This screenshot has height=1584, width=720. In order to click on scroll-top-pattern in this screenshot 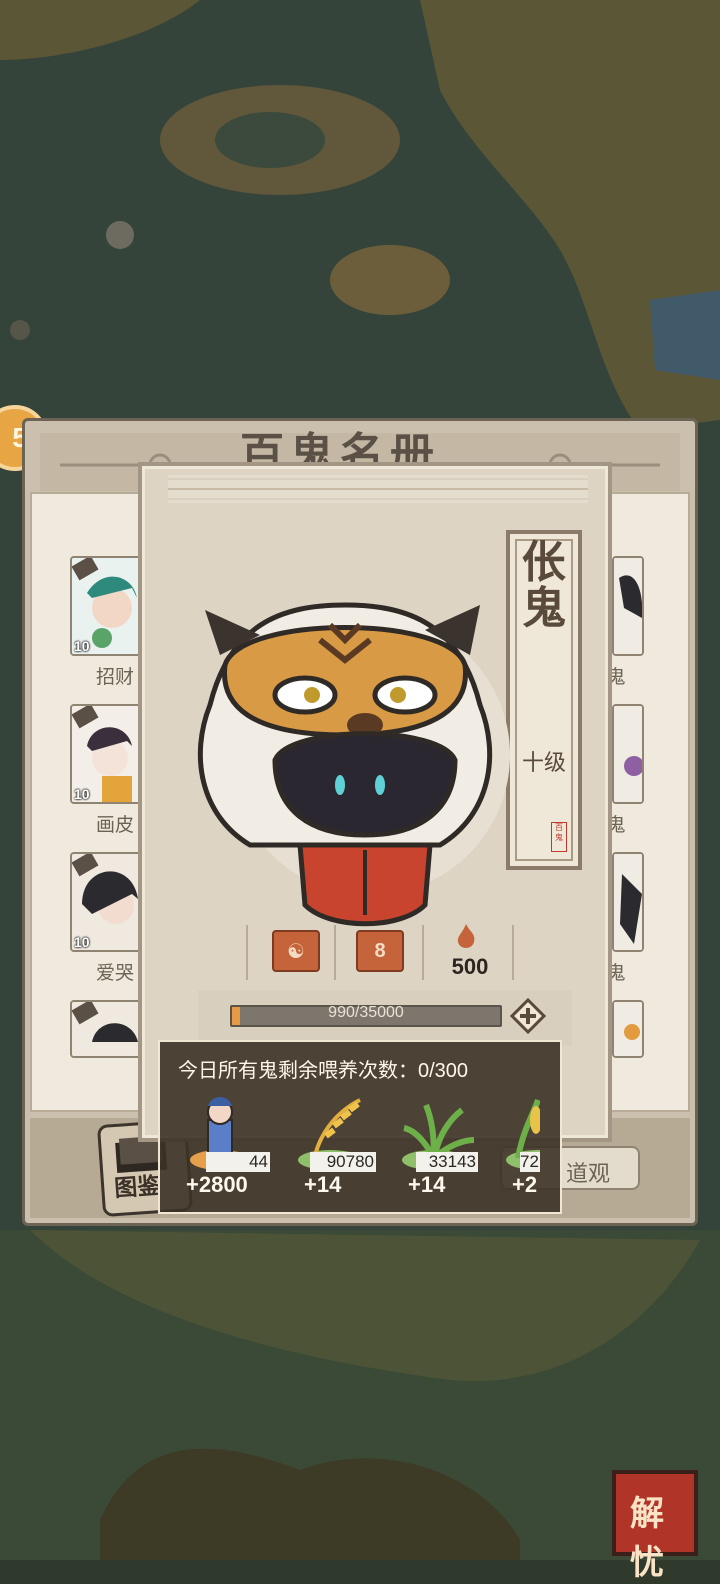, I will do `click(378, 489)`.